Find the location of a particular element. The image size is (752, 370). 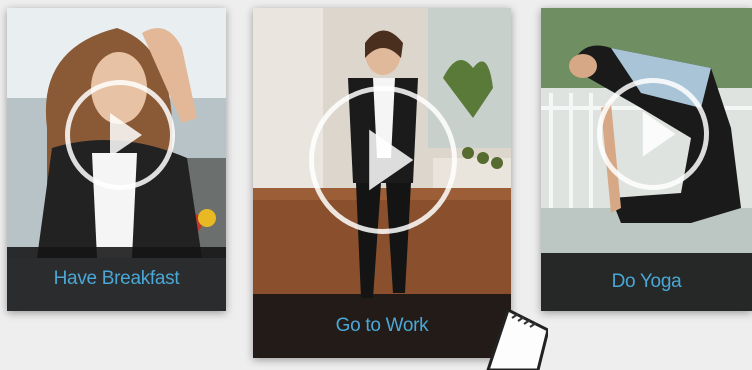

card-caption: Have Breakfast is located at coordinates (116, 279).